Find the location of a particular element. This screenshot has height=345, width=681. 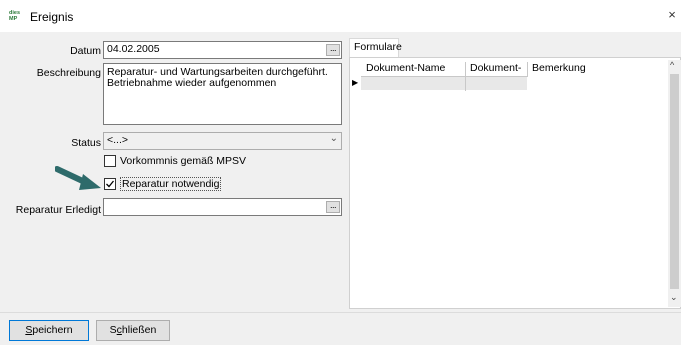

close-button: Schließen is located at coordinates (133, 330).